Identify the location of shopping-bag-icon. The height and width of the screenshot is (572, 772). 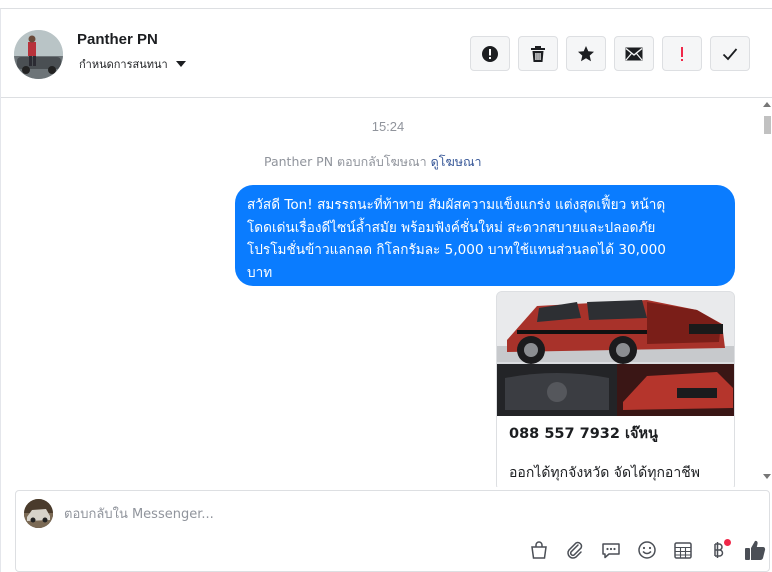
(539, 550).